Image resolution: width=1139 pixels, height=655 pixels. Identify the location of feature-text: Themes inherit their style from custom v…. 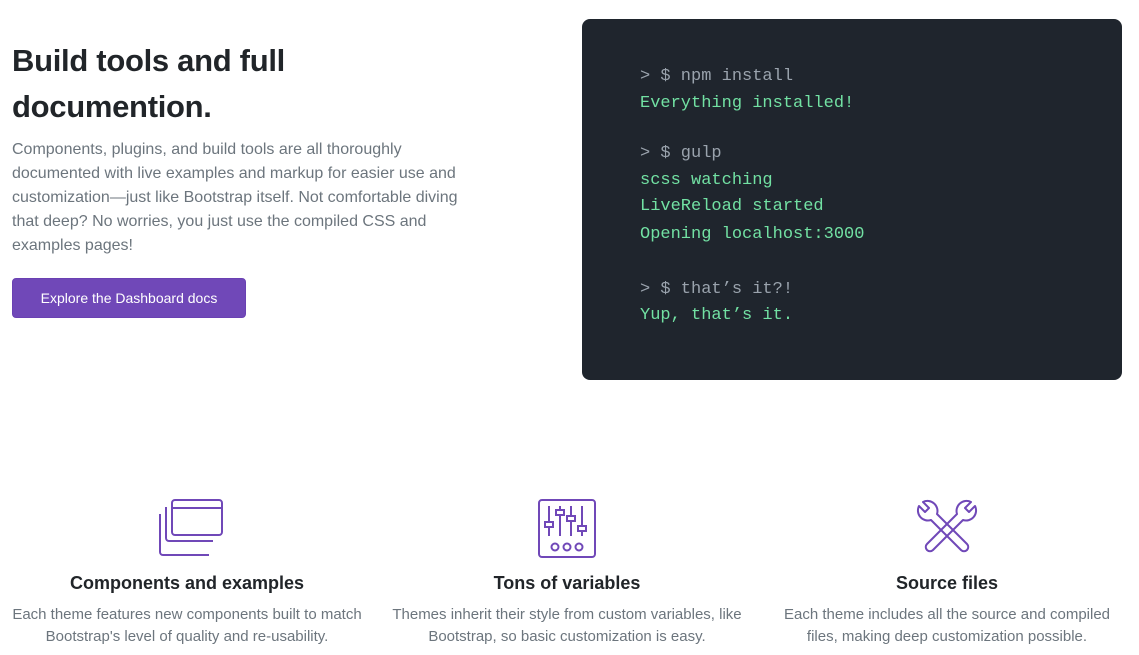
(567, 625).